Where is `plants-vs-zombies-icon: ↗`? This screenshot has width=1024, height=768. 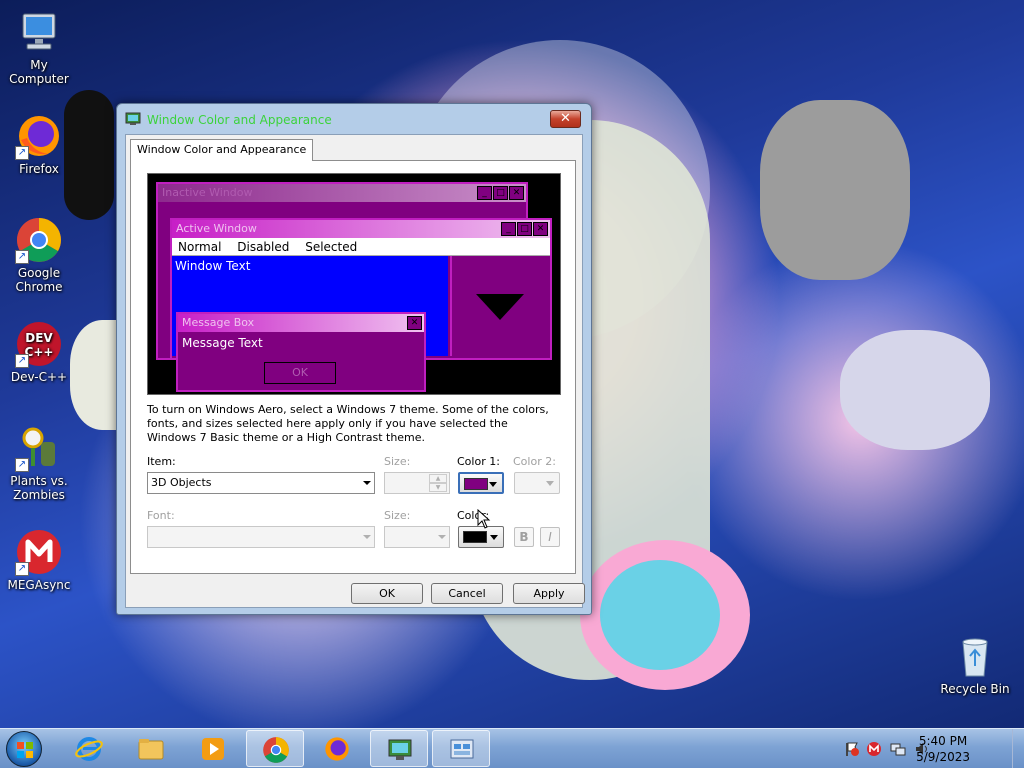
plants-vs-zombies-icon: ↗ is located at coordinates (39, 448).